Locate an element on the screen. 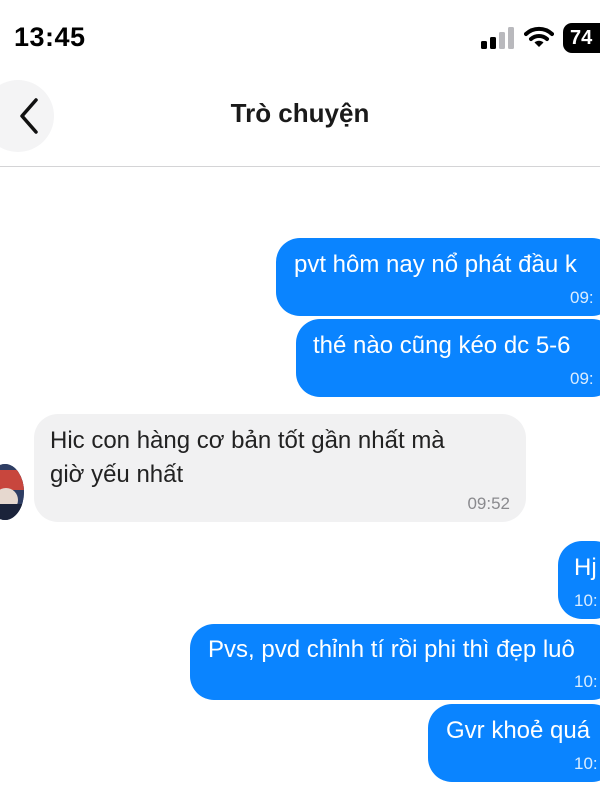 The image size is (600, 800). message-text: thé nào cũng kéo dc 5-6 is located at coordinates (442, 345).